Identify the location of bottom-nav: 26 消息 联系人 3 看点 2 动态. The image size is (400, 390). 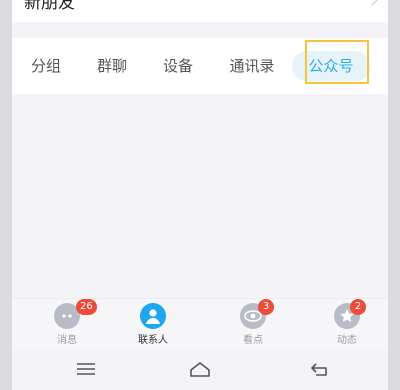
(200, 323).